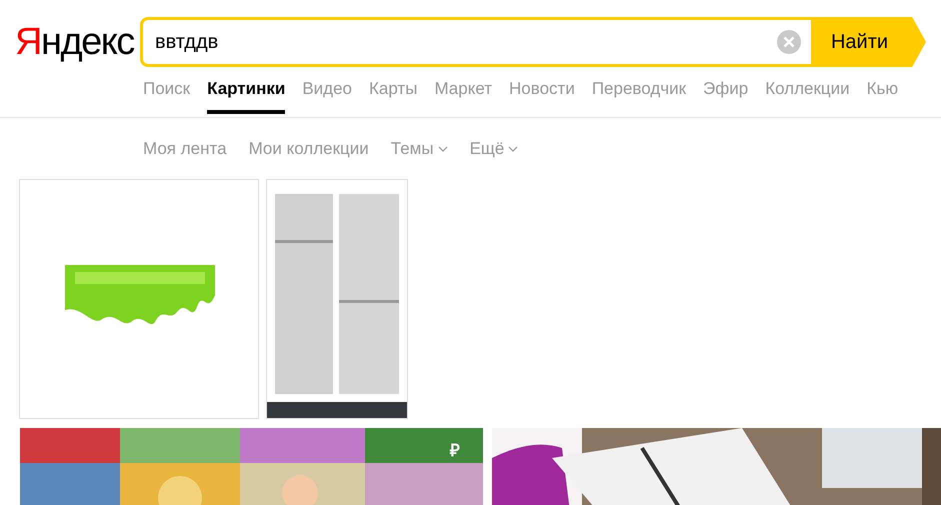 This screenshot has height=505, width=941. What do you see at coordinates (455, 450) in the screenshot?
I see `price-label: ₽` at bounding box center [455, 450].